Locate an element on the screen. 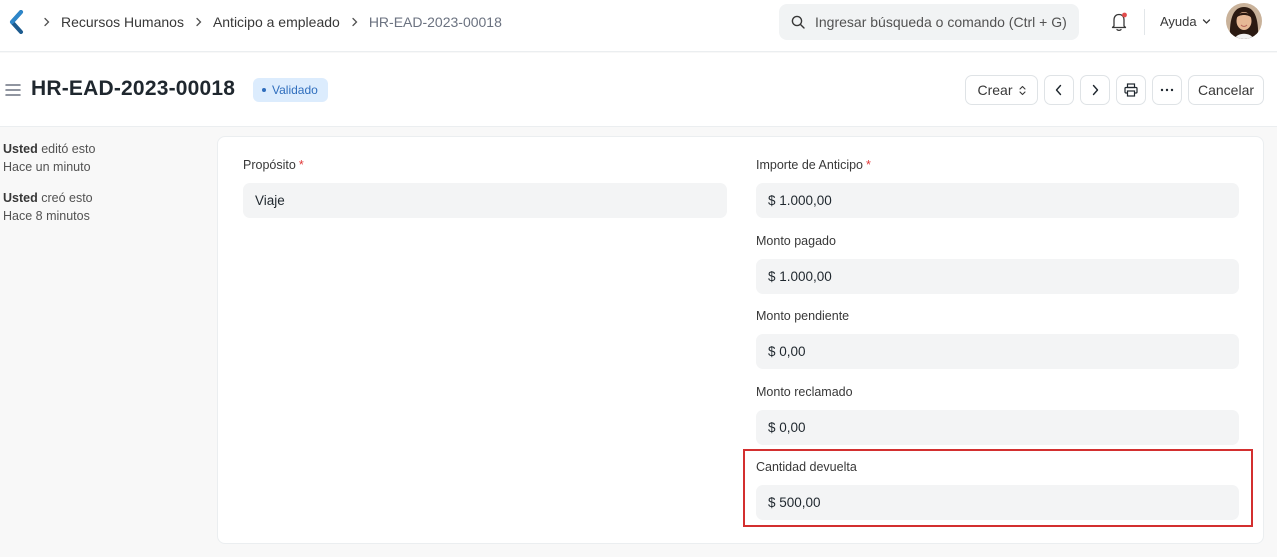 This screenshot has width=1277, height=557. search-bar: Ingresar búsqueda o comando (Ctrl + G) is located at coordinates (929, 22).